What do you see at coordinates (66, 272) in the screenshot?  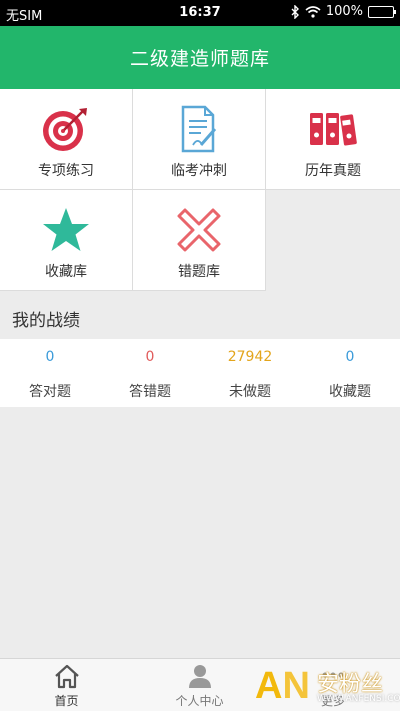 I see `menu-item-label: 收藏库` at bounding box center [66, 272].